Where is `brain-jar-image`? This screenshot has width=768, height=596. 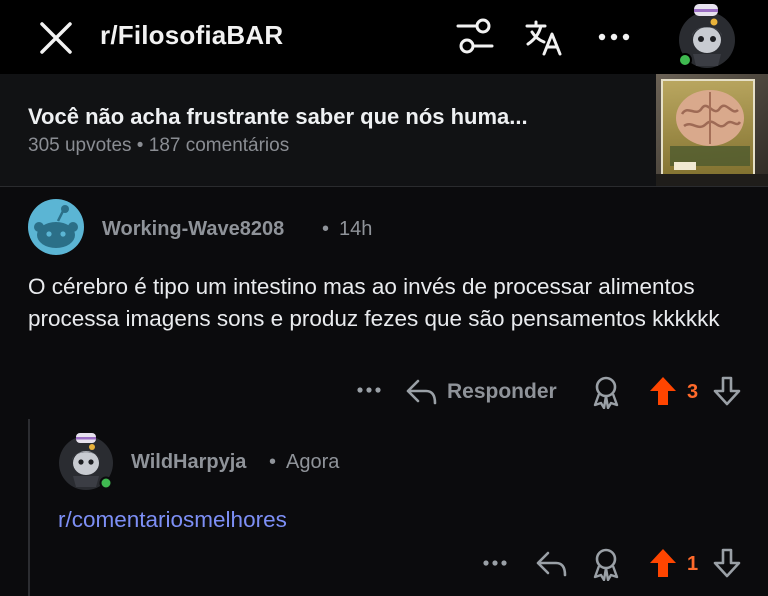 brain-jar-image is located at coordinates (712, 130).